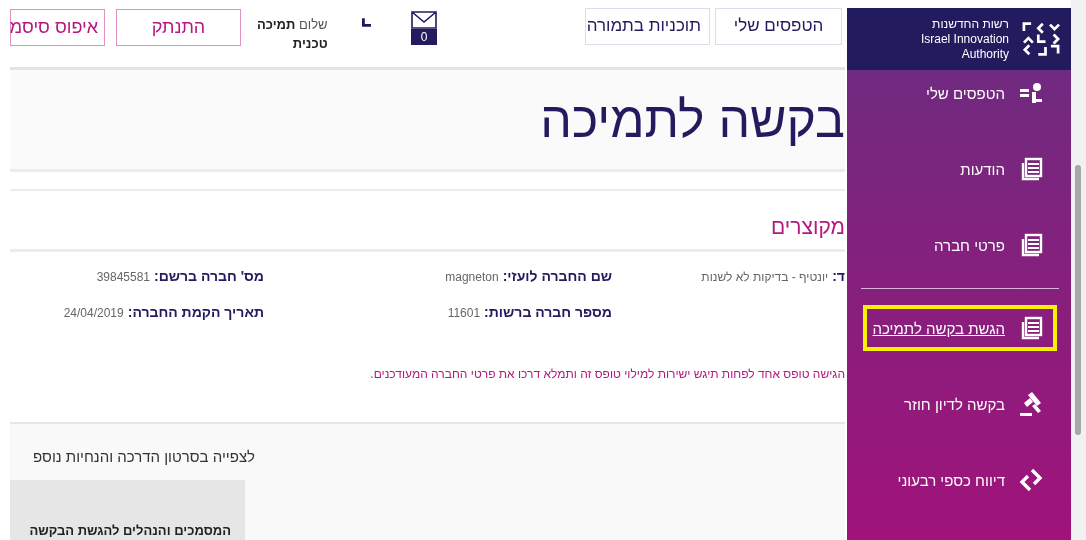  Describe the element at coordinates (195, 312) in the screenshot. I see `field-label: תאריך הקמת החברה:` at that location.